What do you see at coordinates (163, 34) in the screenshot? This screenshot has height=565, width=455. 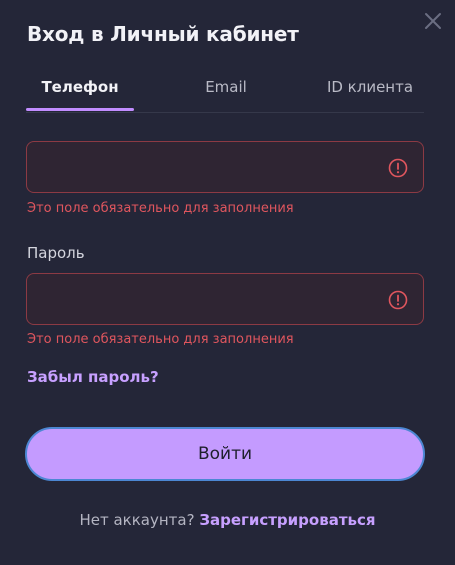 I see `modal-title: Вход в Личный кабинет` at bounding box center [163, 34].